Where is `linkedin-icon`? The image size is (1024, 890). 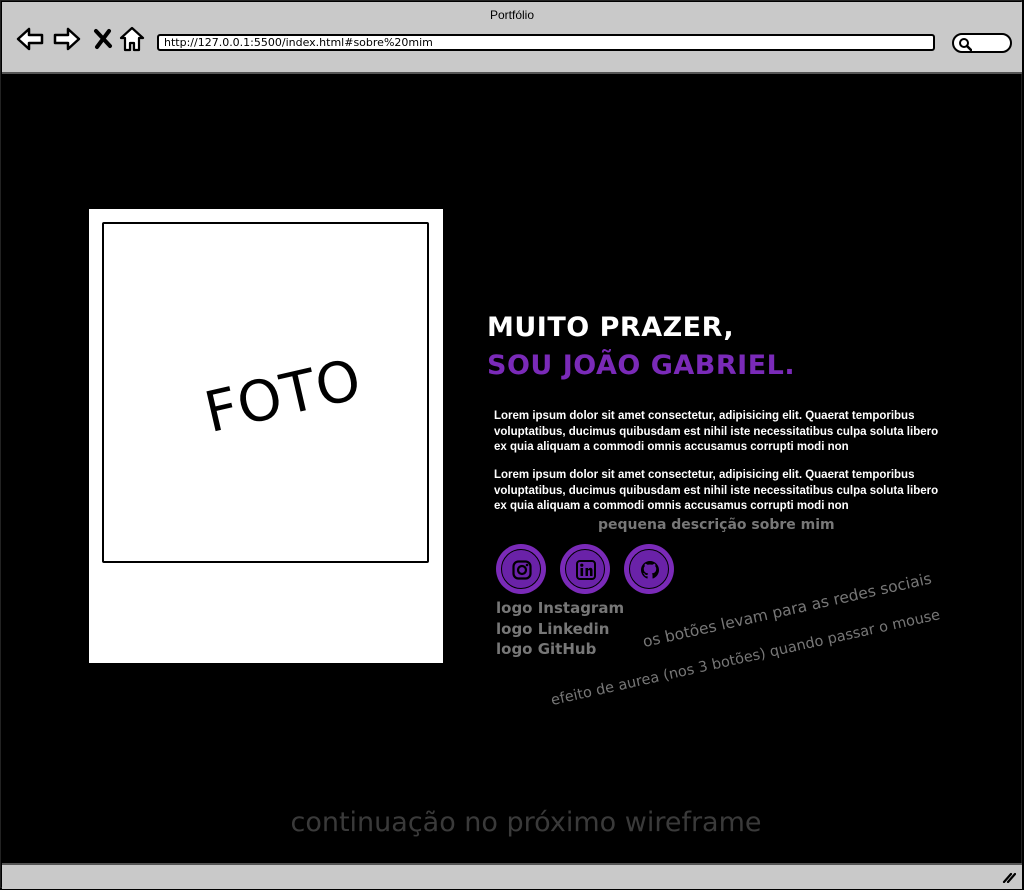
linkedin-icon is located at coordinates (586, 570).